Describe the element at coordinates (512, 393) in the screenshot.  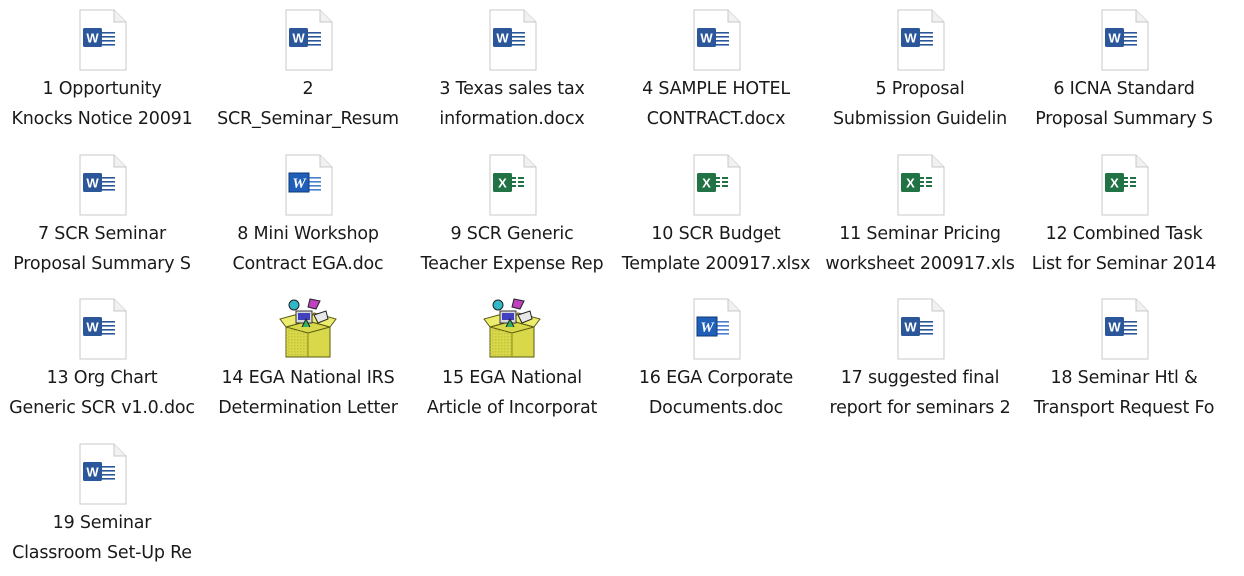
I see `file-name-label: 15 EGA National Article of Incorporat` at that location.